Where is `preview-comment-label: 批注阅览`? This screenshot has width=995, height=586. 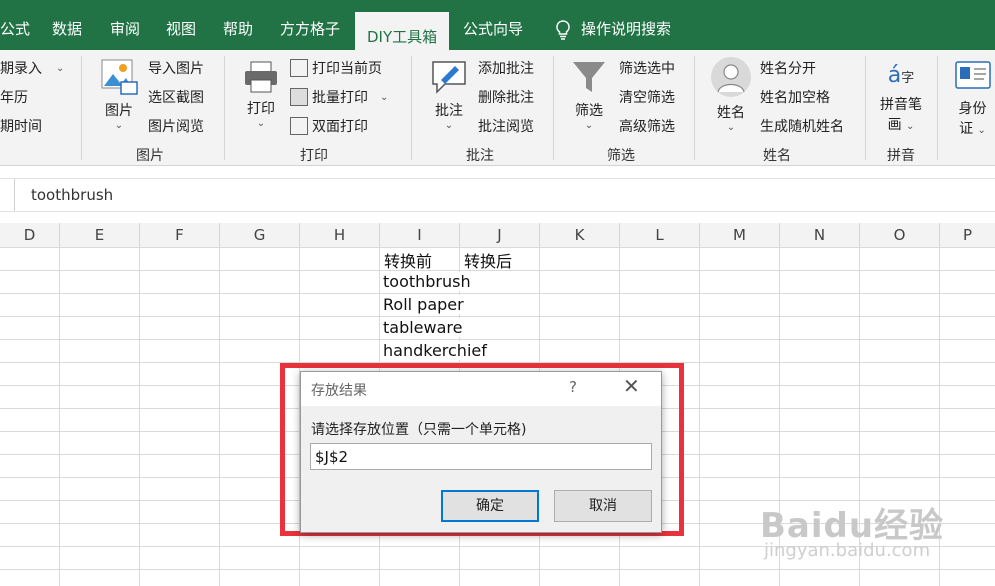
preview-comment-label: 批注阅览 is located at coordinates (506, 127).